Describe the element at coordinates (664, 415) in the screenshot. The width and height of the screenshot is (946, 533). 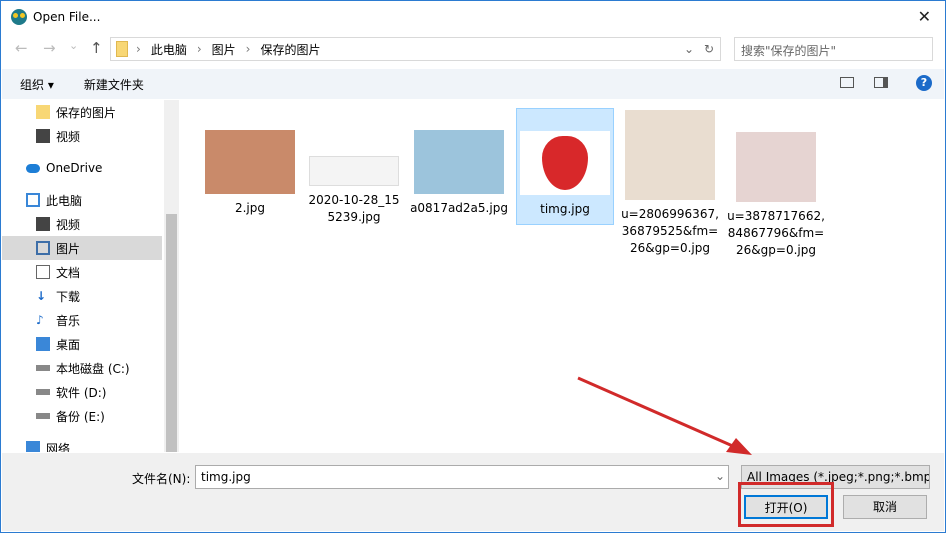
I see `annotation-arrow` at that location.